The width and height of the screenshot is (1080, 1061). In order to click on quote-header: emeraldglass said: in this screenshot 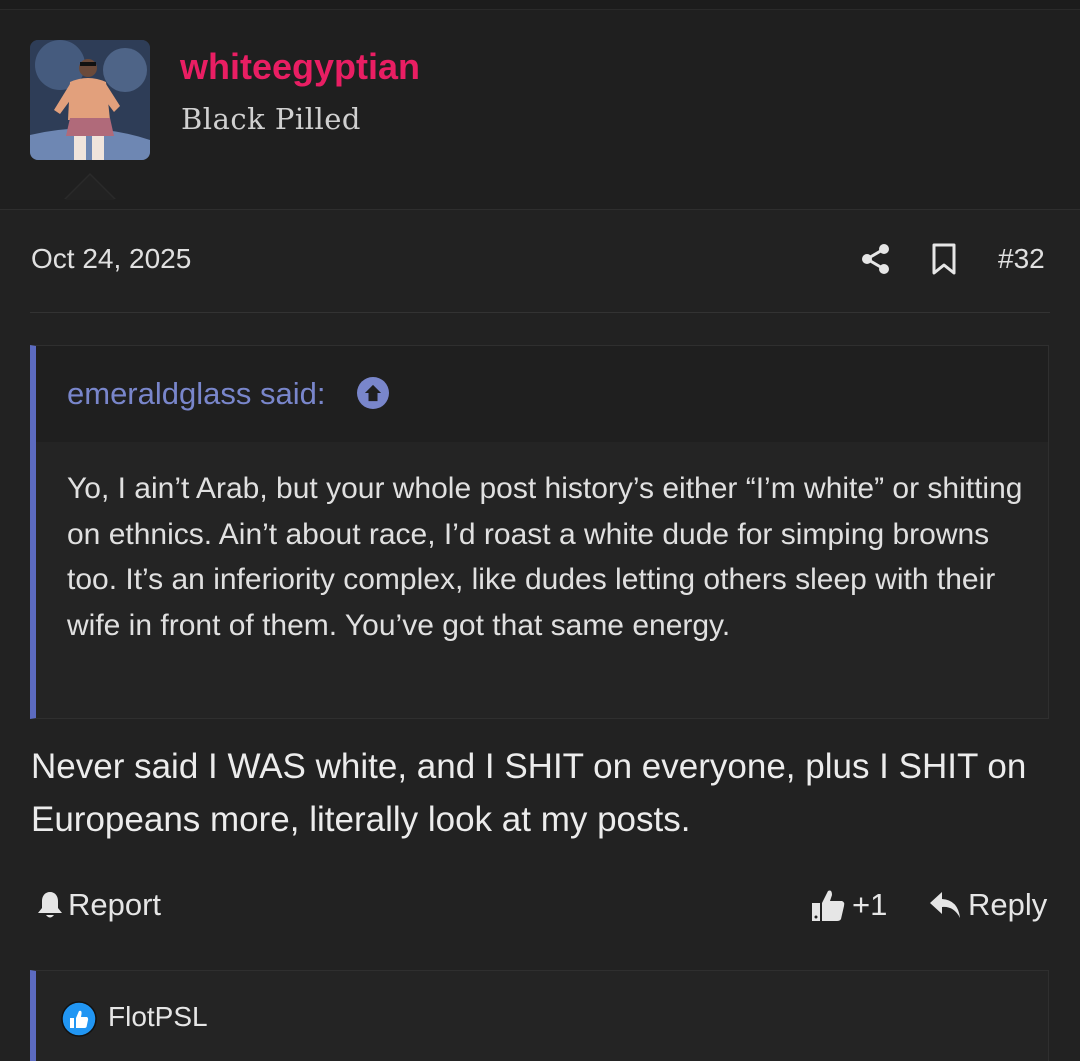, I will do `click(542, 394)`.